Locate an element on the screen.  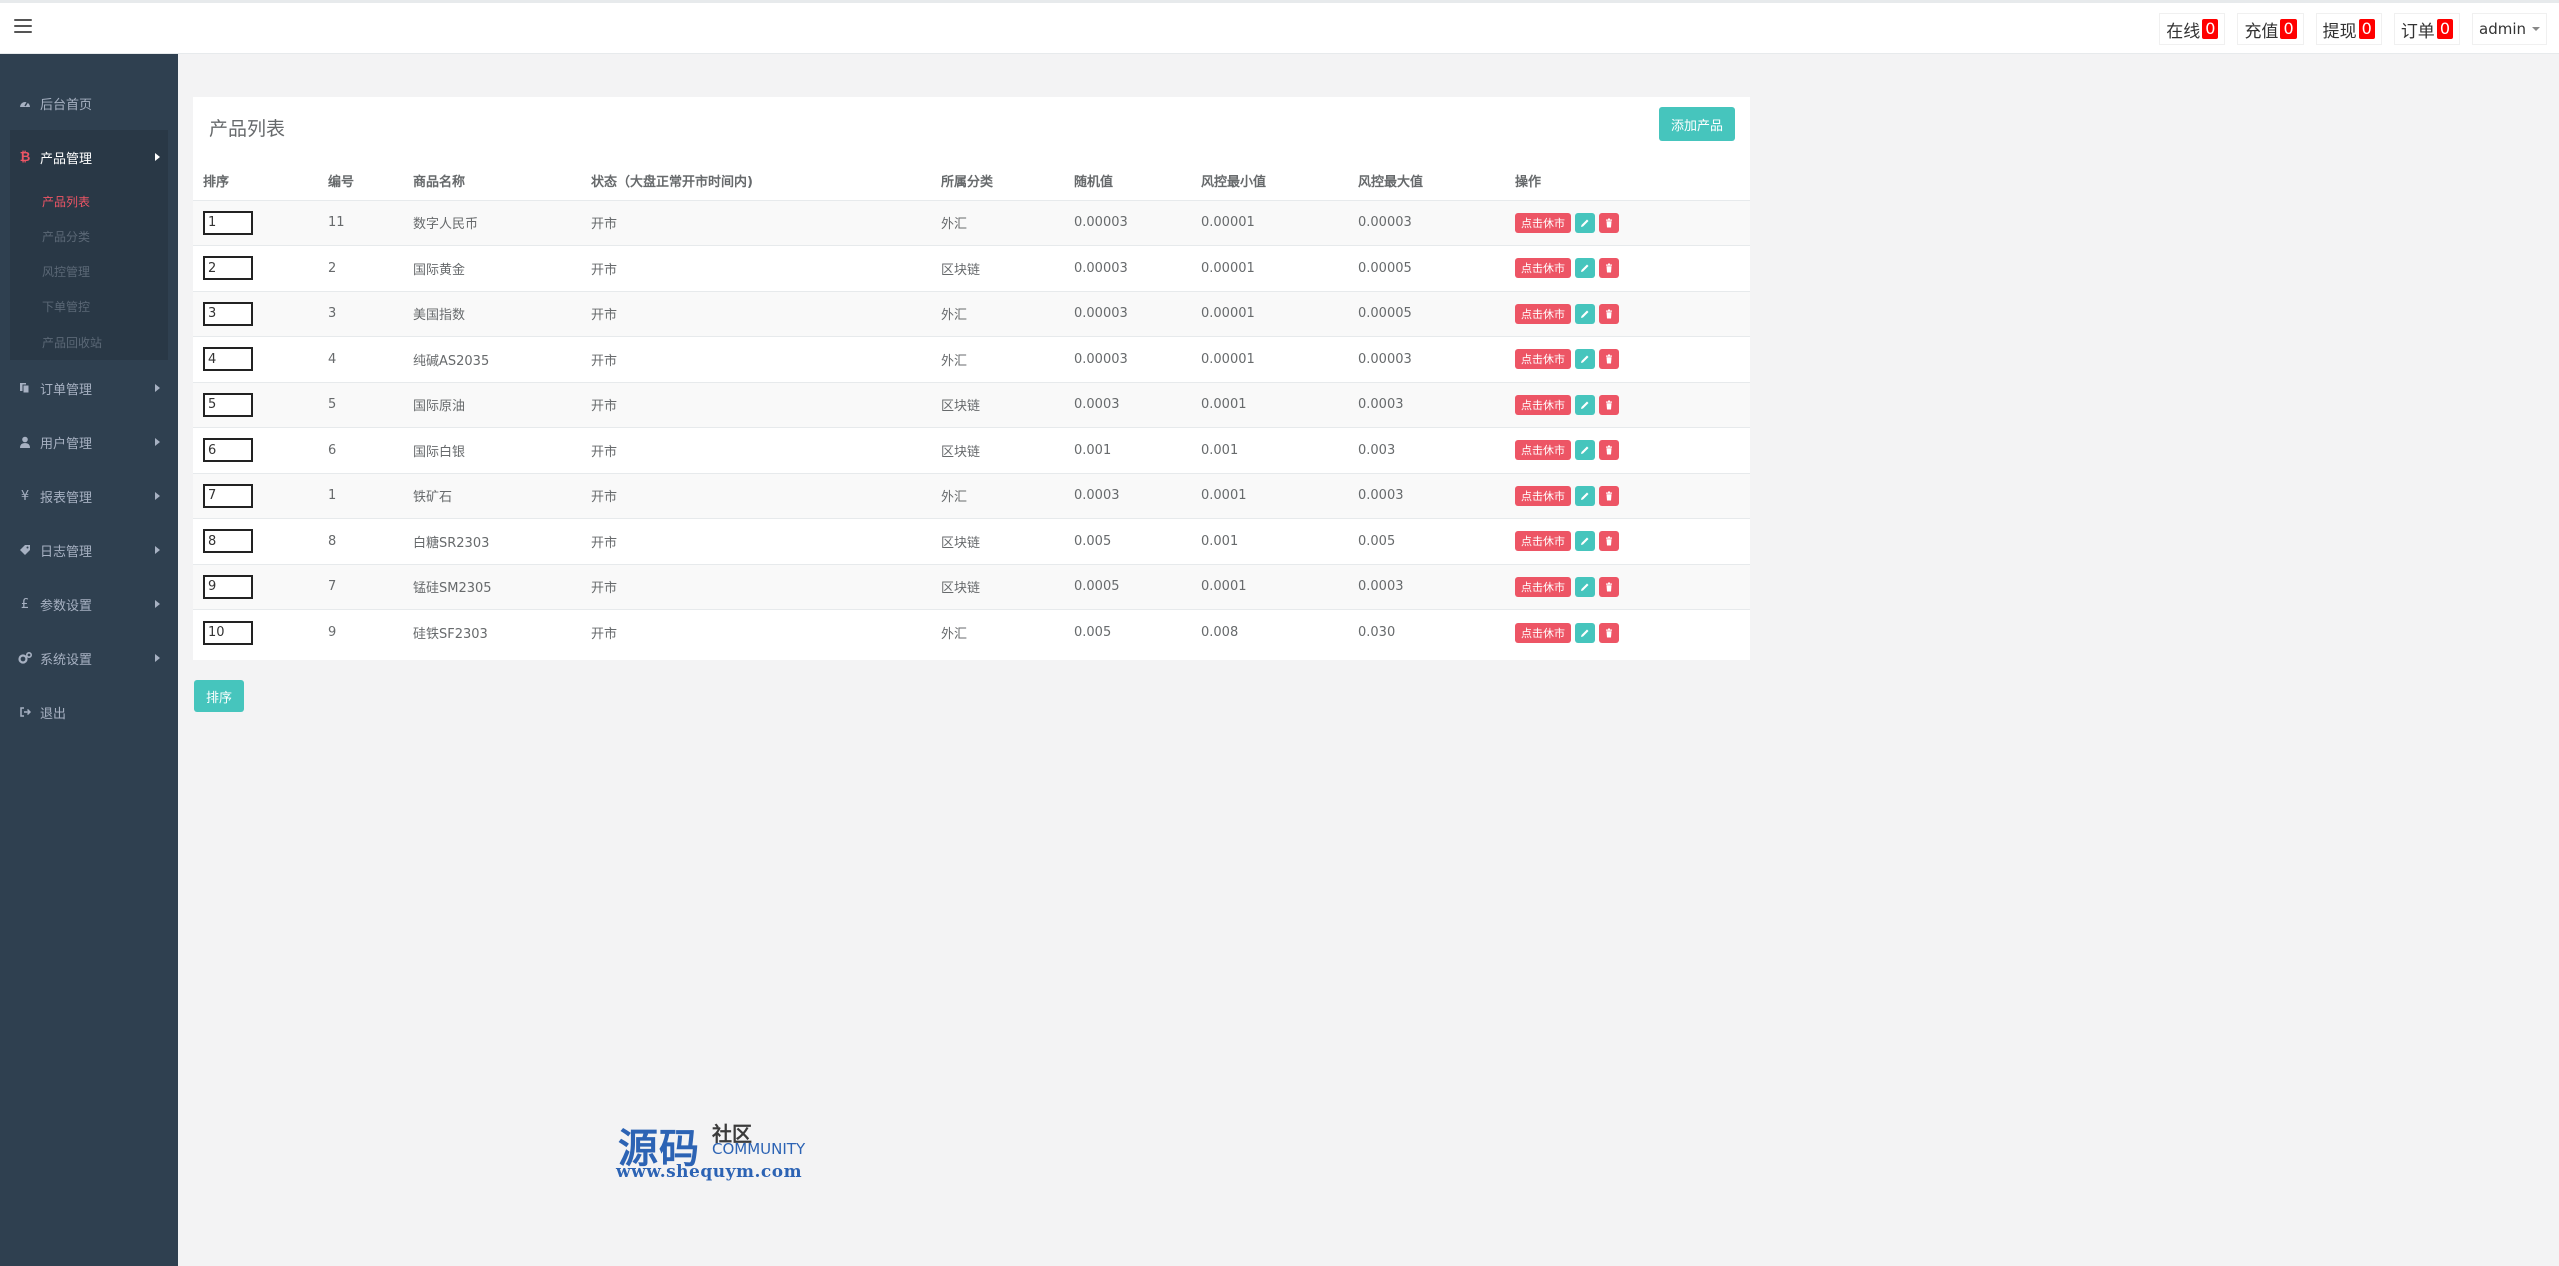
sidebar-item-orders: 订单管理 is located at coordinates (89, 388).